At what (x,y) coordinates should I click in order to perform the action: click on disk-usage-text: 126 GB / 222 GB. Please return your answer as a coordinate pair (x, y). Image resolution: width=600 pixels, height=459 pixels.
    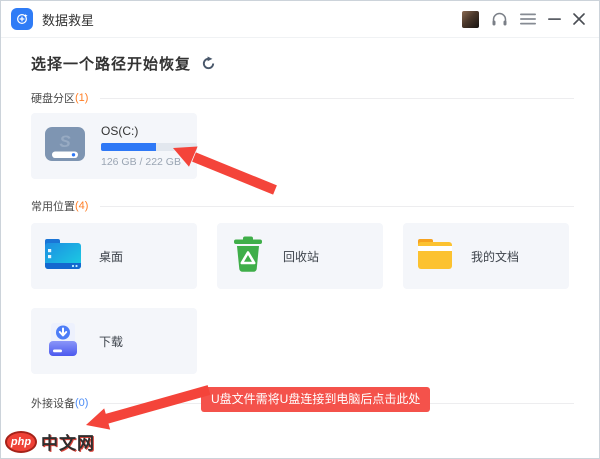
    Looking at the image, I should click on (141, 162).